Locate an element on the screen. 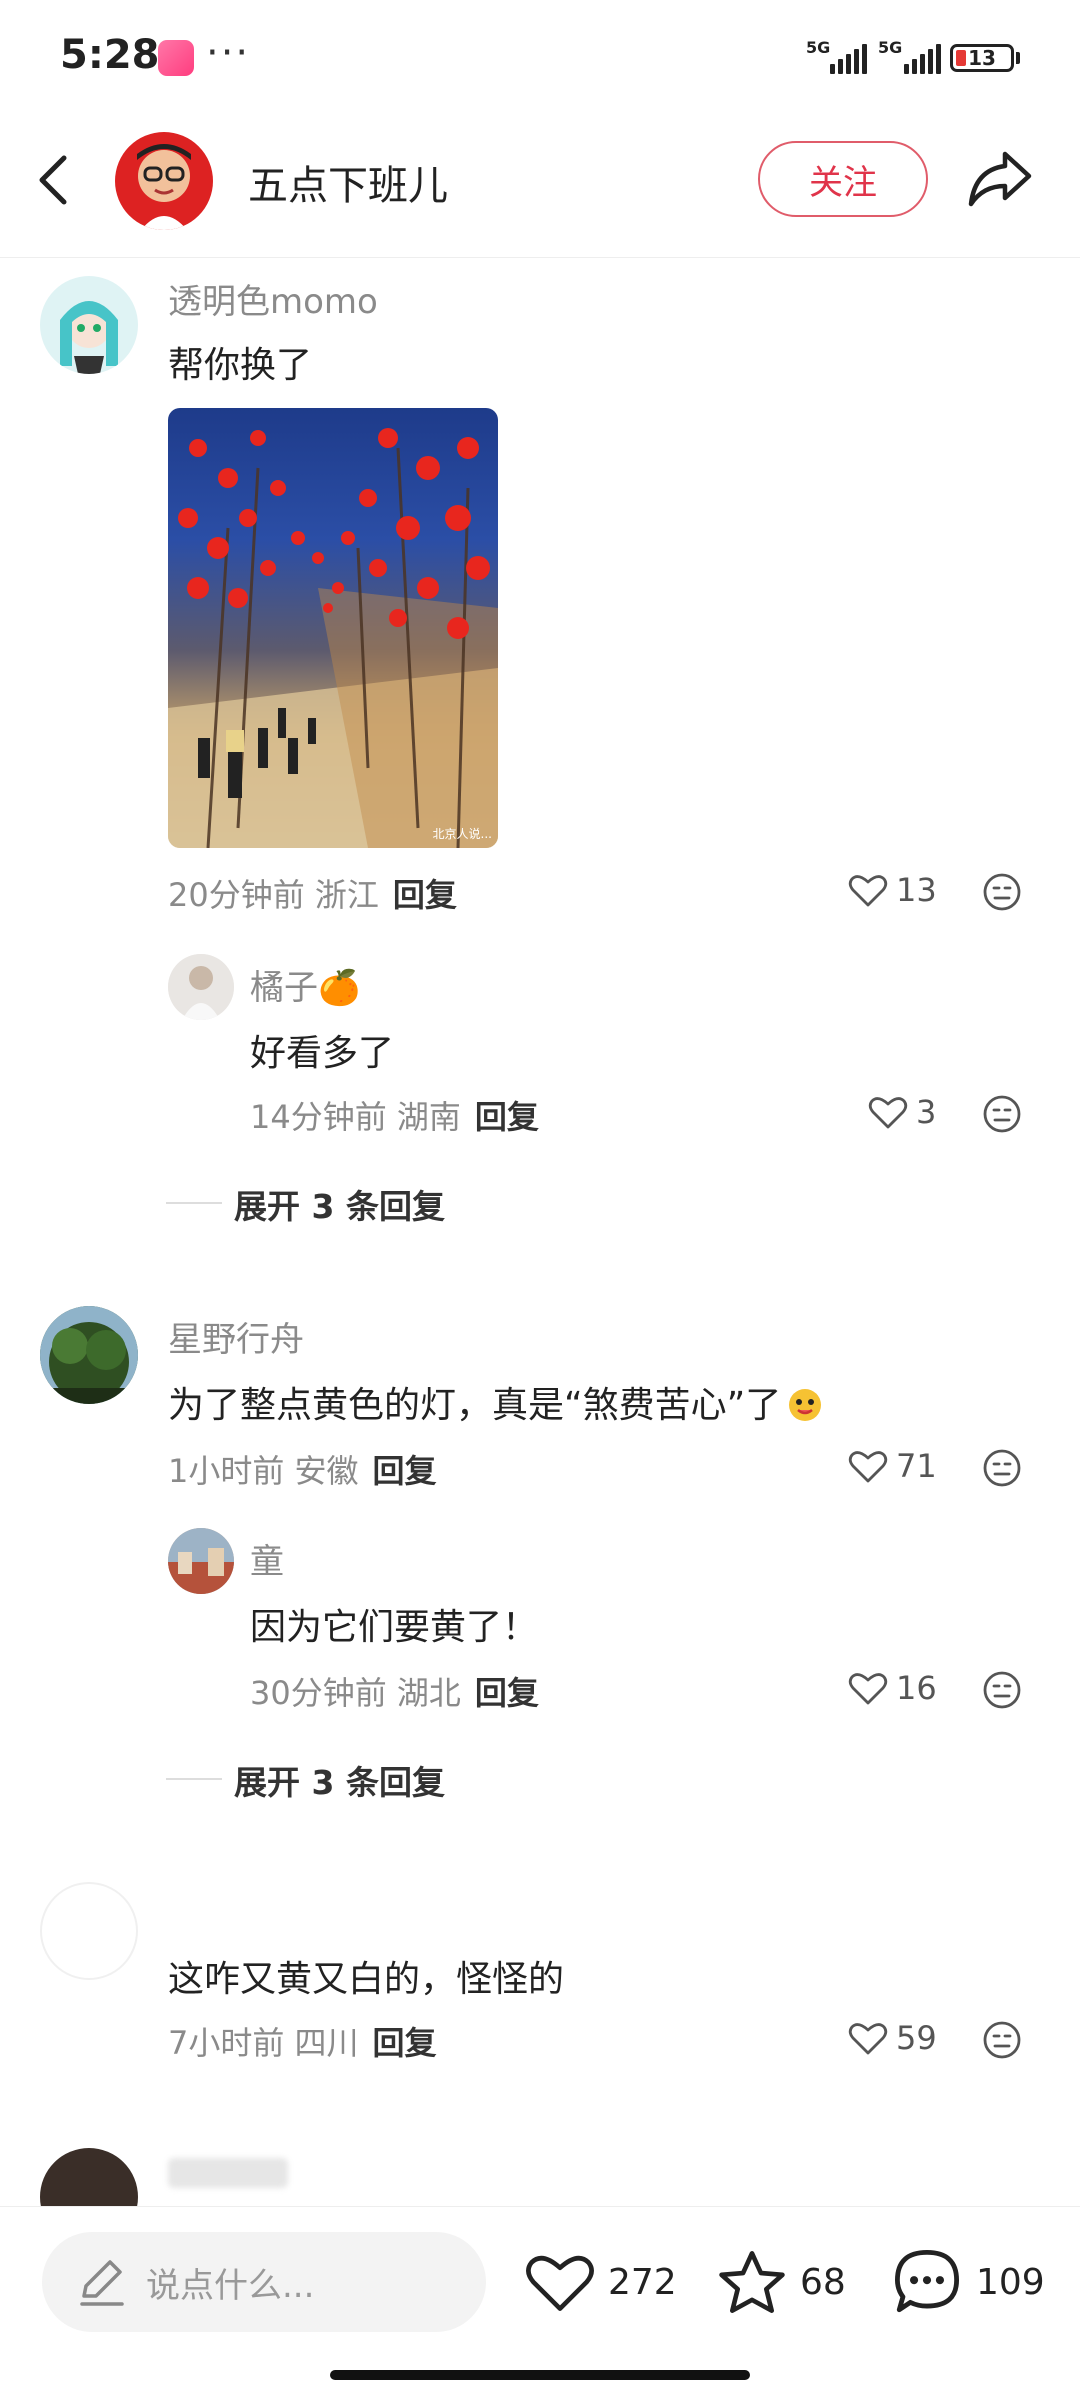 This screenshot has width=1080, height=2400. more-notifications-icon: ··· is located at coordinates (228, 53).